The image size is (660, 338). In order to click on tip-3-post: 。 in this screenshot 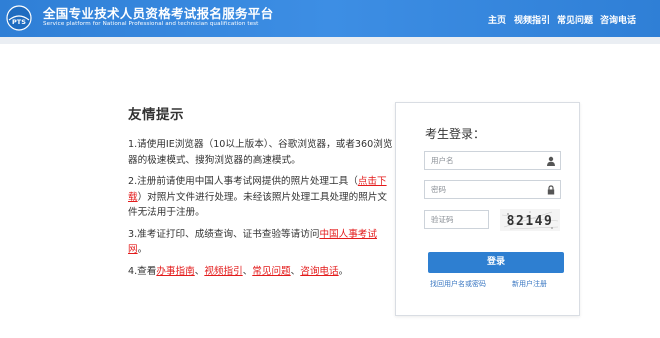, I will do `click(142, 249)`.